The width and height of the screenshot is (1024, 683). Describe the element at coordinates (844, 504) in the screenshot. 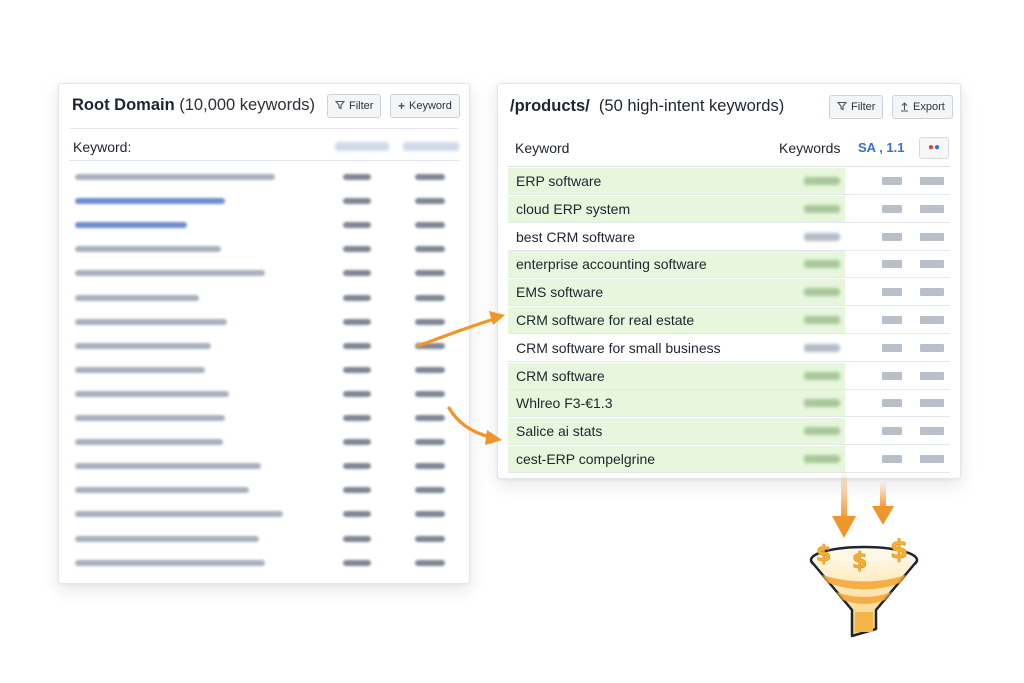

I see `down-arrow-left` at that location.